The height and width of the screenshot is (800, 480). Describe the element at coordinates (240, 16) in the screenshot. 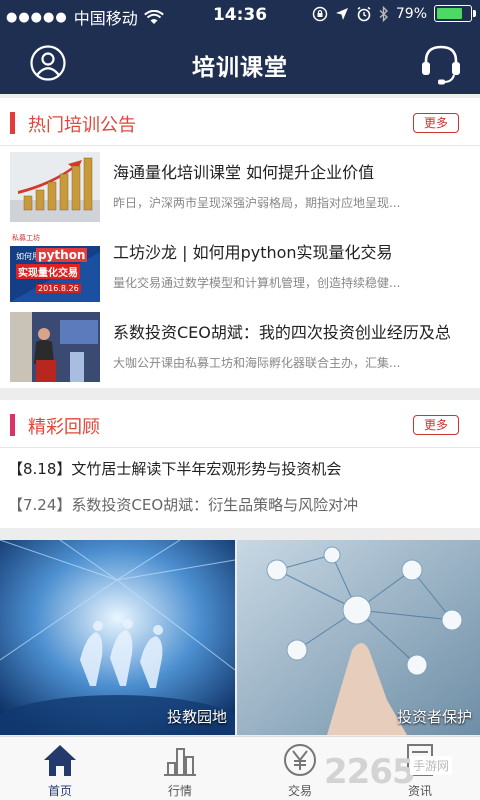

I see `status-bar: ●●●●● 中国移动 14:36 79%` at that location.